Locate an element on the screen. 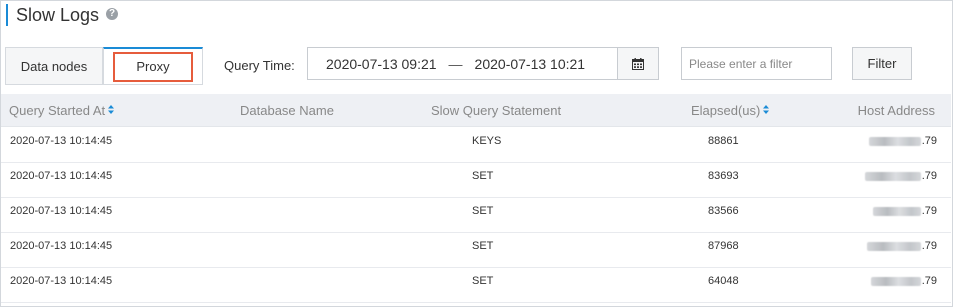 The height and width of the screenshot is (307, 953). table-row: 2020-07-13 10:14:45 SET 87968 .79 is located at coordinates (476, 249).